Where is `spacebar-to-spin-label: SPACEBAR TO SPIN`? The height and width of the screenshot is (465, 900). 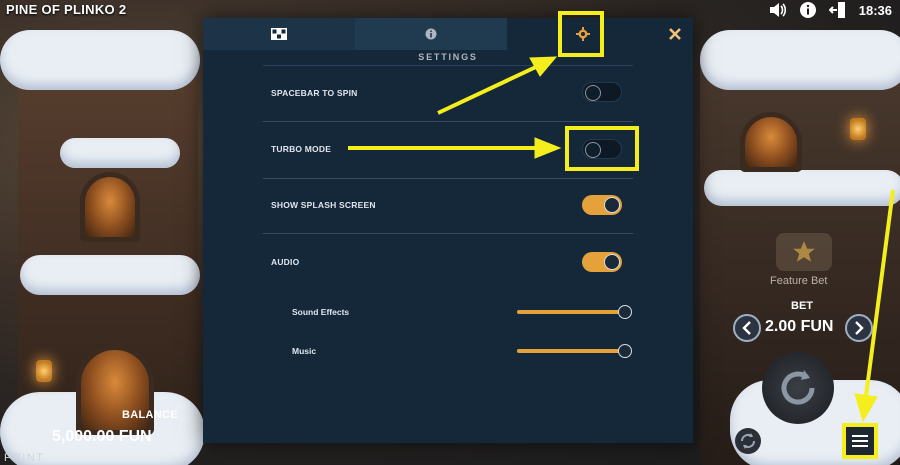
spacebar-to-spin-label: SPACEBAR TO SPIN is located at coordinates (314, 93).